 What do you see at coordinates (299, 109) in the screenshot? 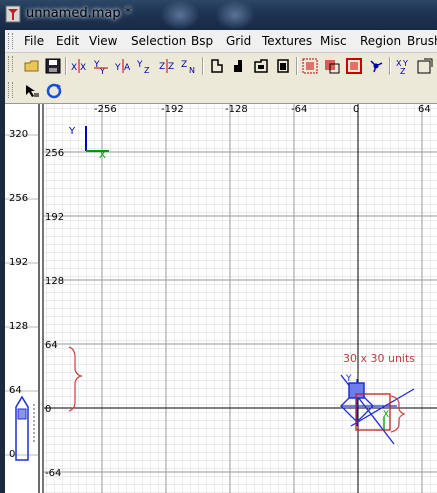
I see `x-tick-label: -64` at bounding box center [299, 109].